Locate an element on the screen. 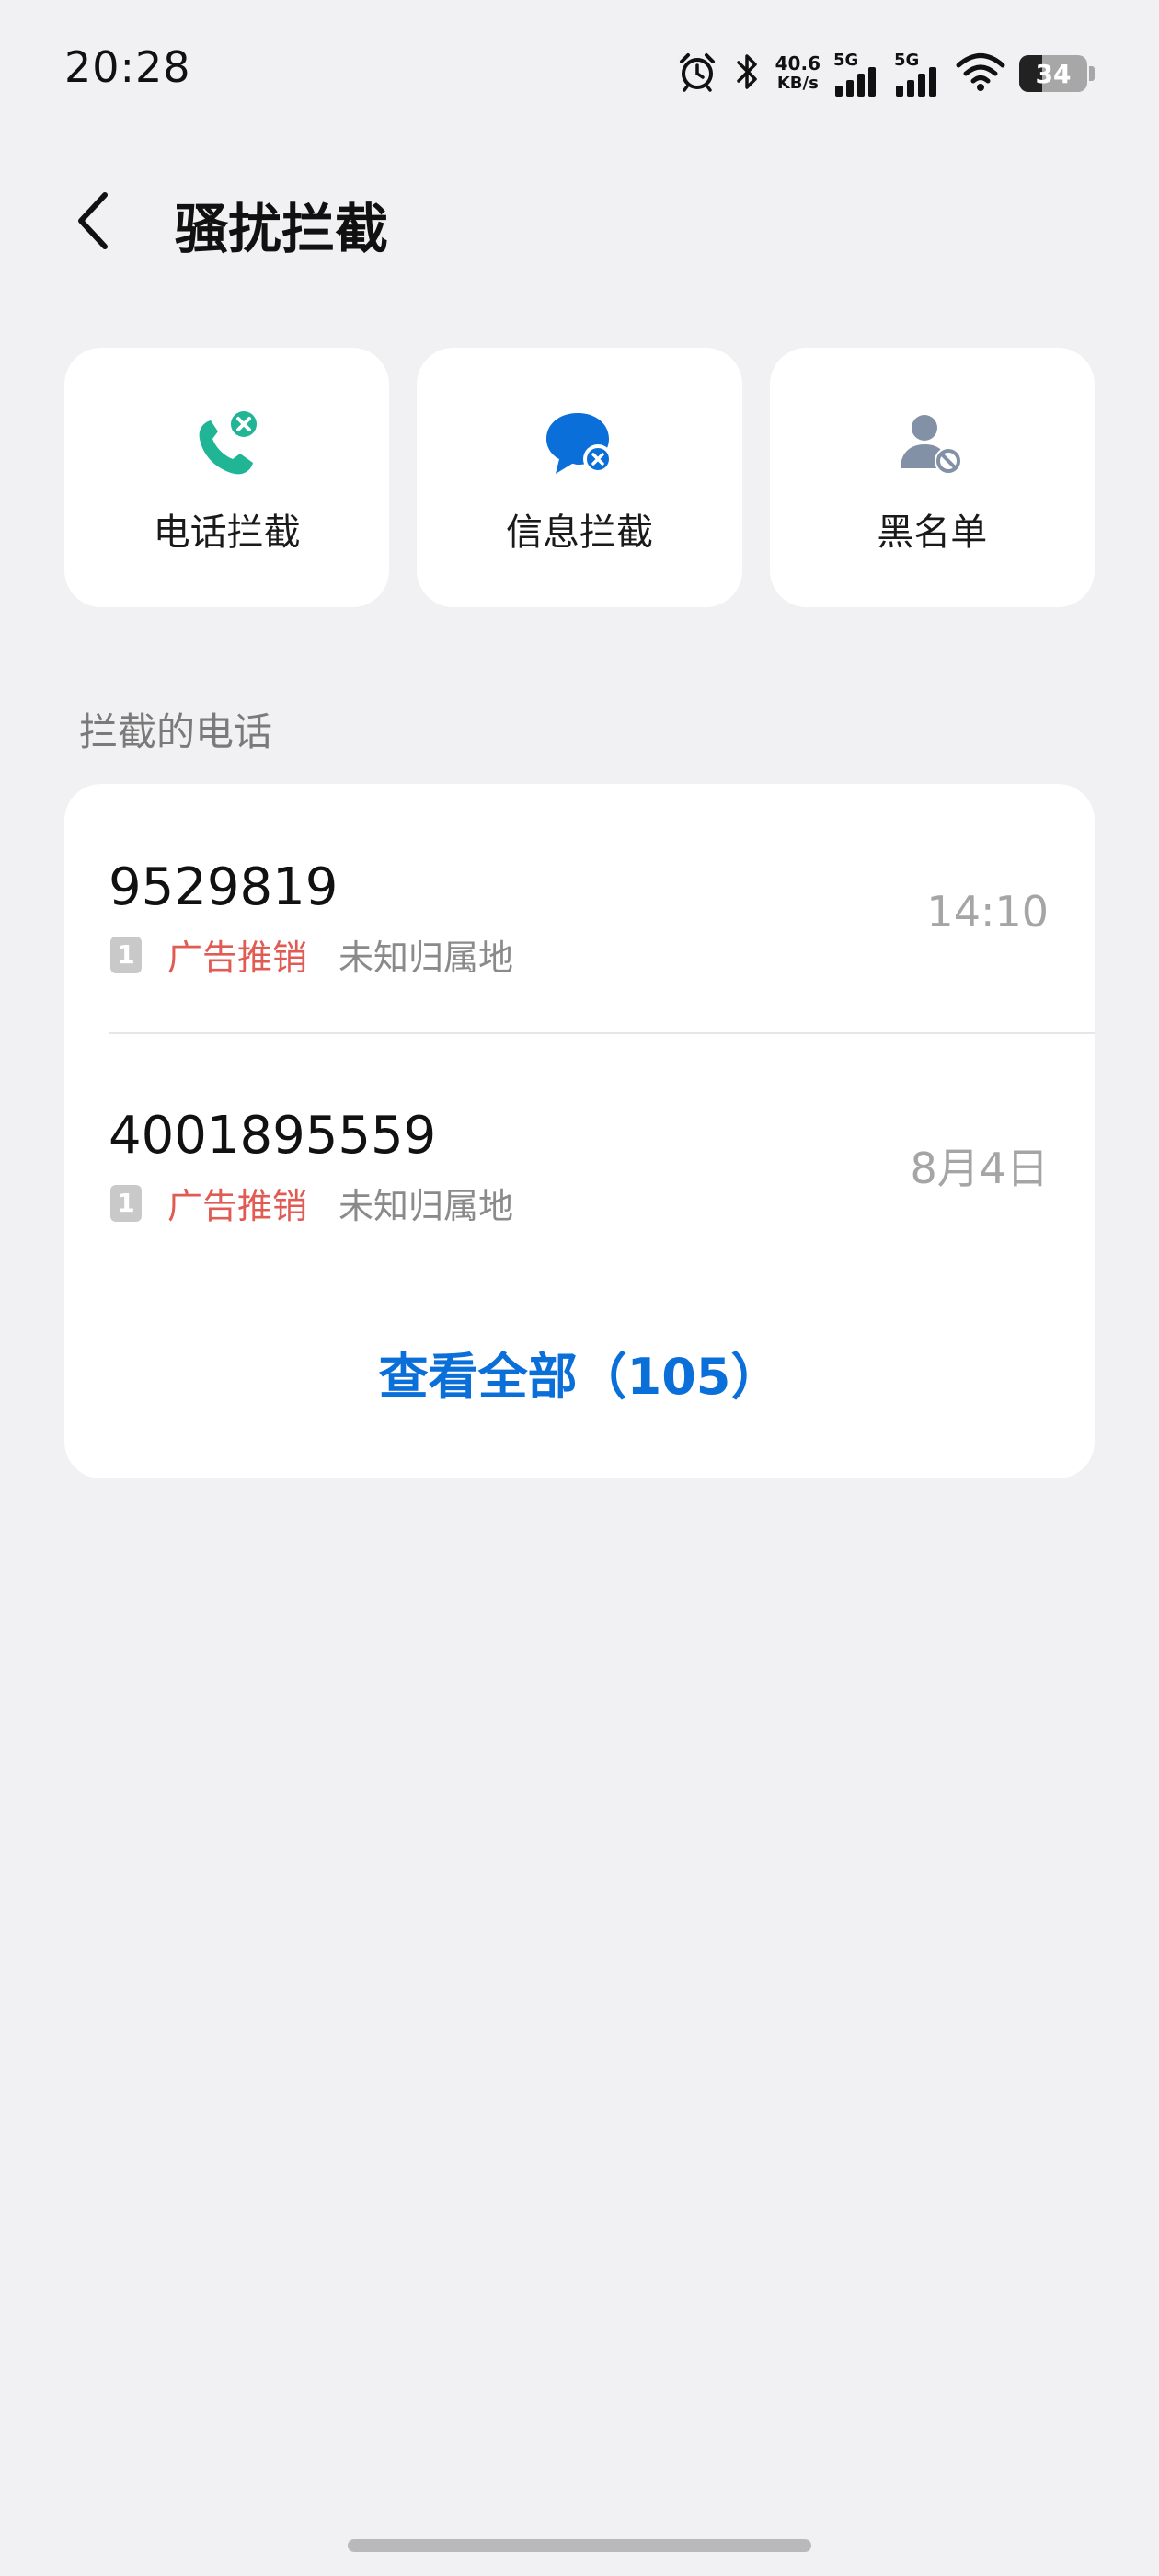 The width and height of the screenshot is (1159, 2576). message-blocking-card: 信息拦截 is located at coordinates (579, 477).